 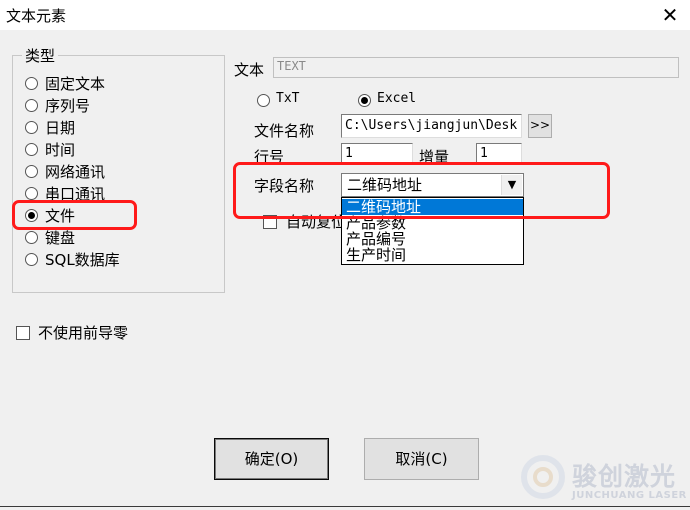 I want to click on type-option-label: SQL数据库, so click(x=82, y=260).